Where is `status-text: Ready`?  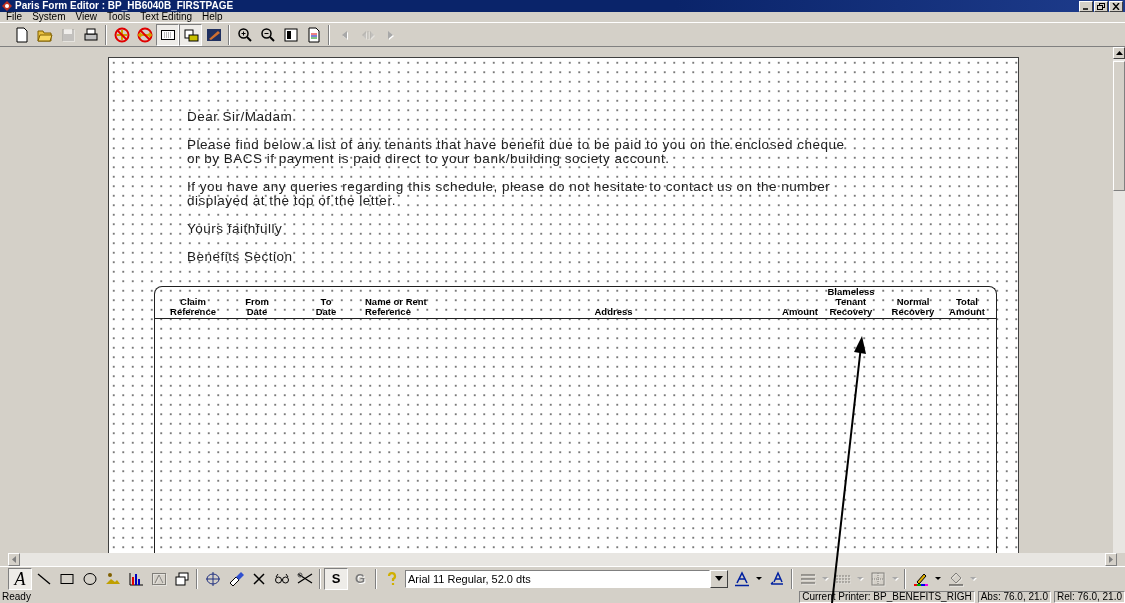 status-text: Ready is located at coordinates (16, 596).